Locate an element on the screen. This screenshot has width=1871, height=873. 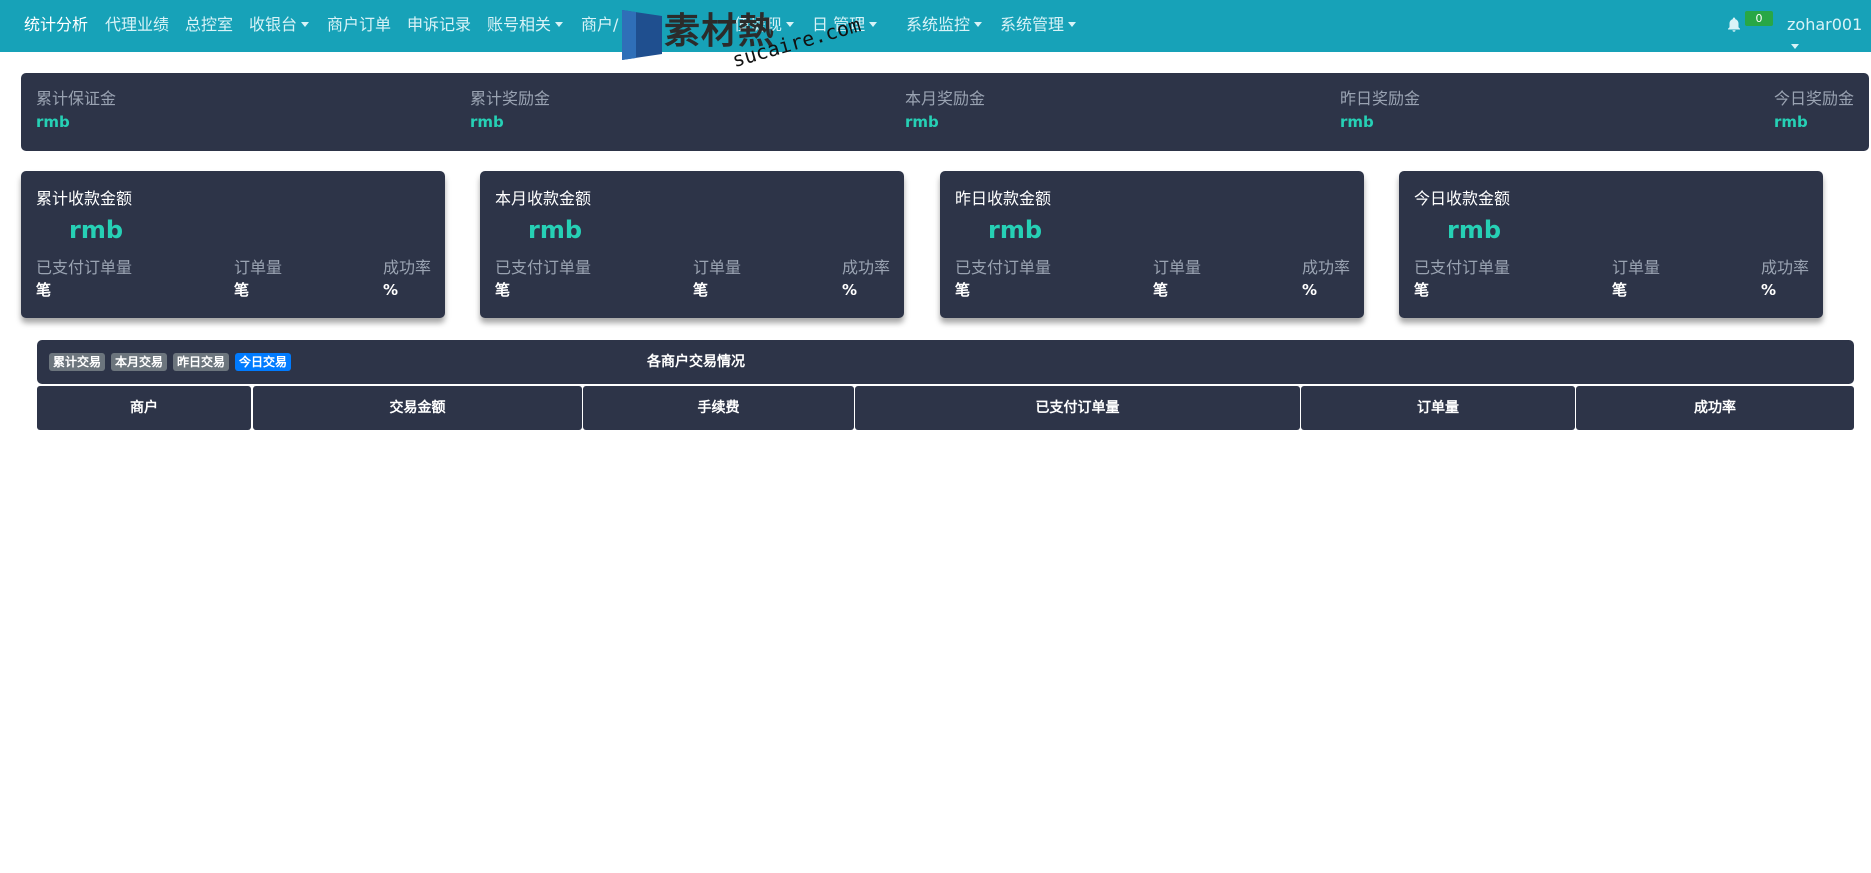
summary-label: 本月奖励金 is located at coordinates (945, 98).